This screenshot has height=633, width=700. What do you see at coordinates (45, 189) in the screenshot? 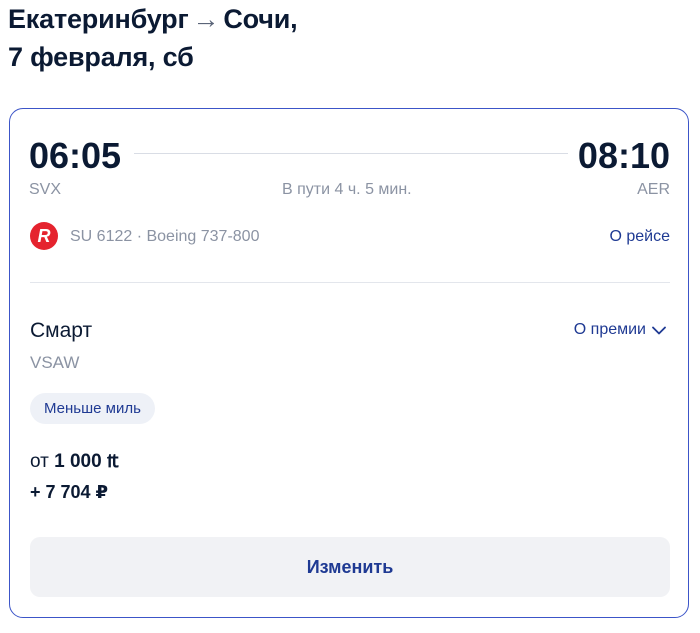
I see `departure-airport-code: SVX` at bounding box center [45, 189].